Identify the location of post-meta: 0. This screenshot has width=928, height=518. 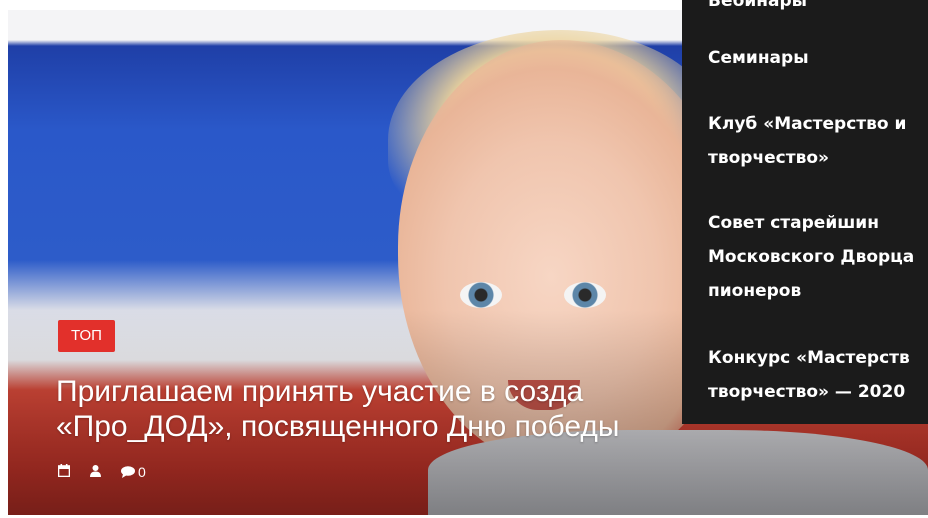
(101, 472).